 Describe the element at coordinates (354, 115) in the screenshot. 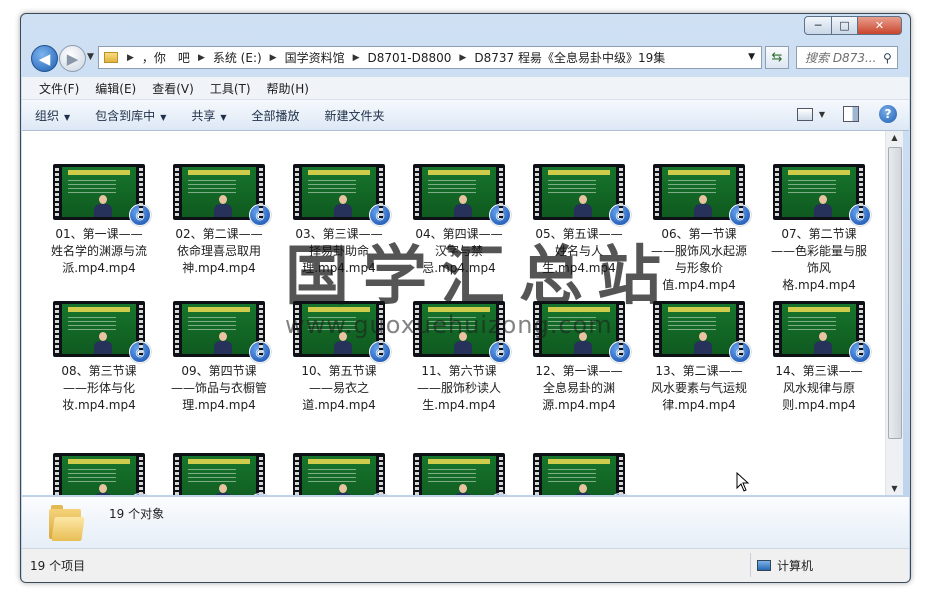

I see `new-folder-button: 新建文件夹` at that location.